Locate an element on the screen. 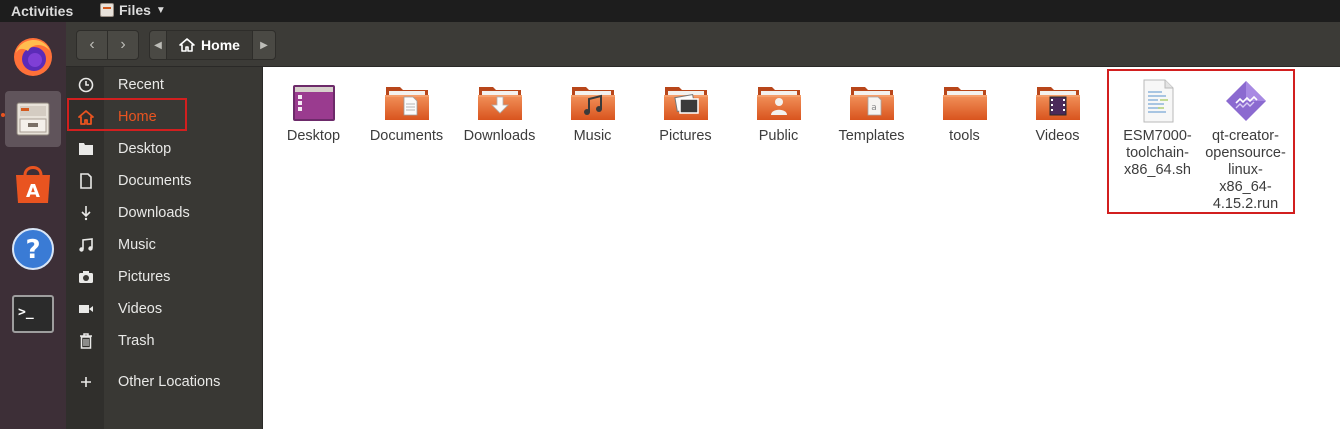 The width and height of the screenshot is (1340, 429). file-item-music: Music is located at coordinates (592, 111).